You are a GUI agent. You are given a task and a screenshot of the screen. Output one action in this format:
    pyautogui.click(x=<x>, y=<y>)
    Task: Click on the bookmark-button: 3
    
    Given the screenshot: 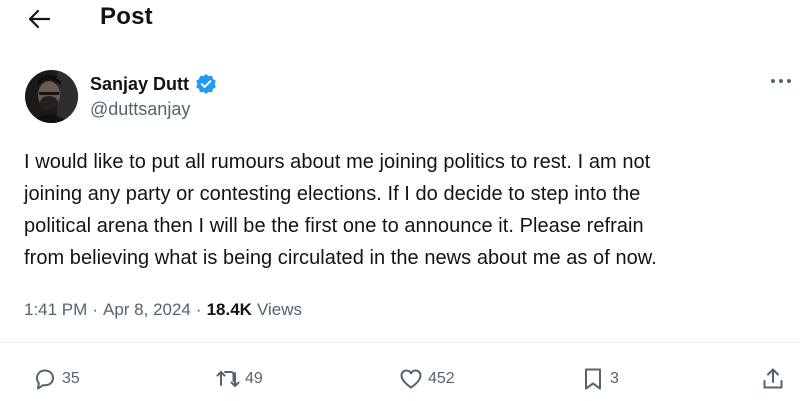 What is the action you would take?
    pyautogui.click(x=599, y=379)
    